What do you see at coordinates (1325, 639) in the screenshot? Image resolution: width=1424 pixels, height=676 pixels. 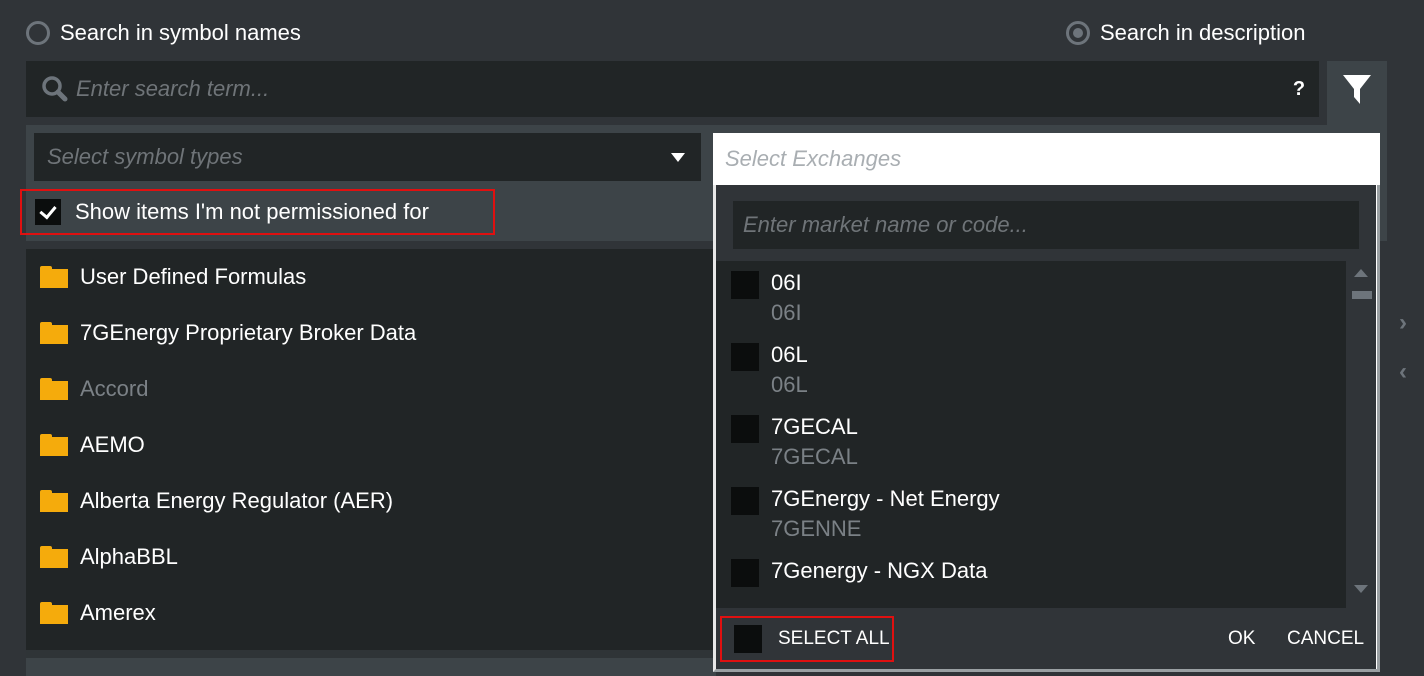 I see `cancel-button: CANCEL` at bounding box center [1325, 639].